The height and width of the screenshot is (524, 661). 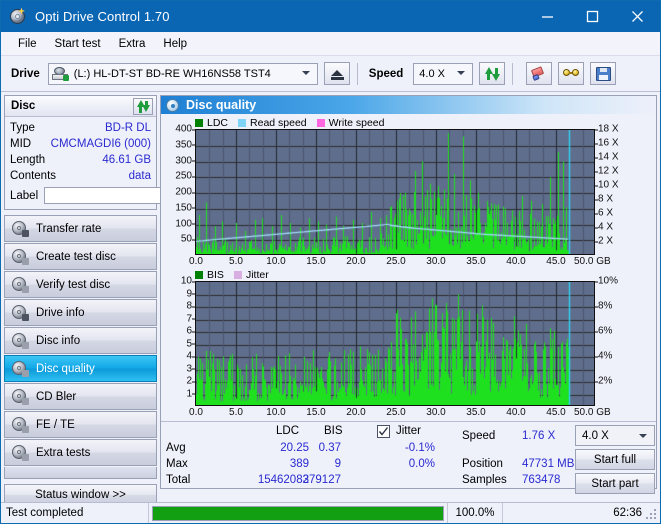 I want to click on y-tick-label: 12 X, so click(x=607, y=171).